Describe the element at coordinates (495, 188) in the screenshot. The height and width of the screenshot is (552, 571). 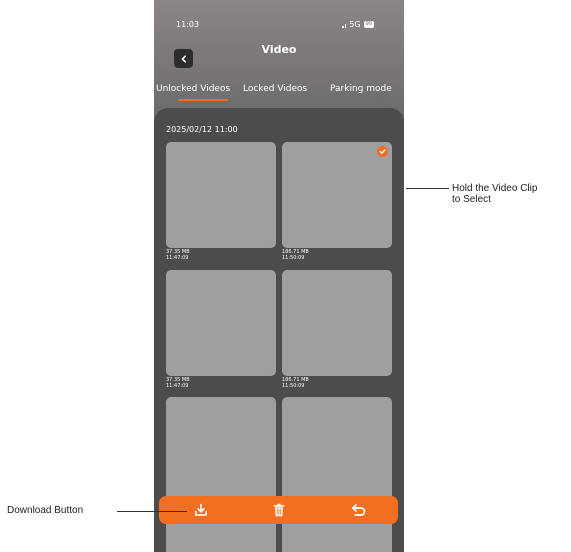
I see `select-hint-line-1: Hold the Video Clip` at that location.